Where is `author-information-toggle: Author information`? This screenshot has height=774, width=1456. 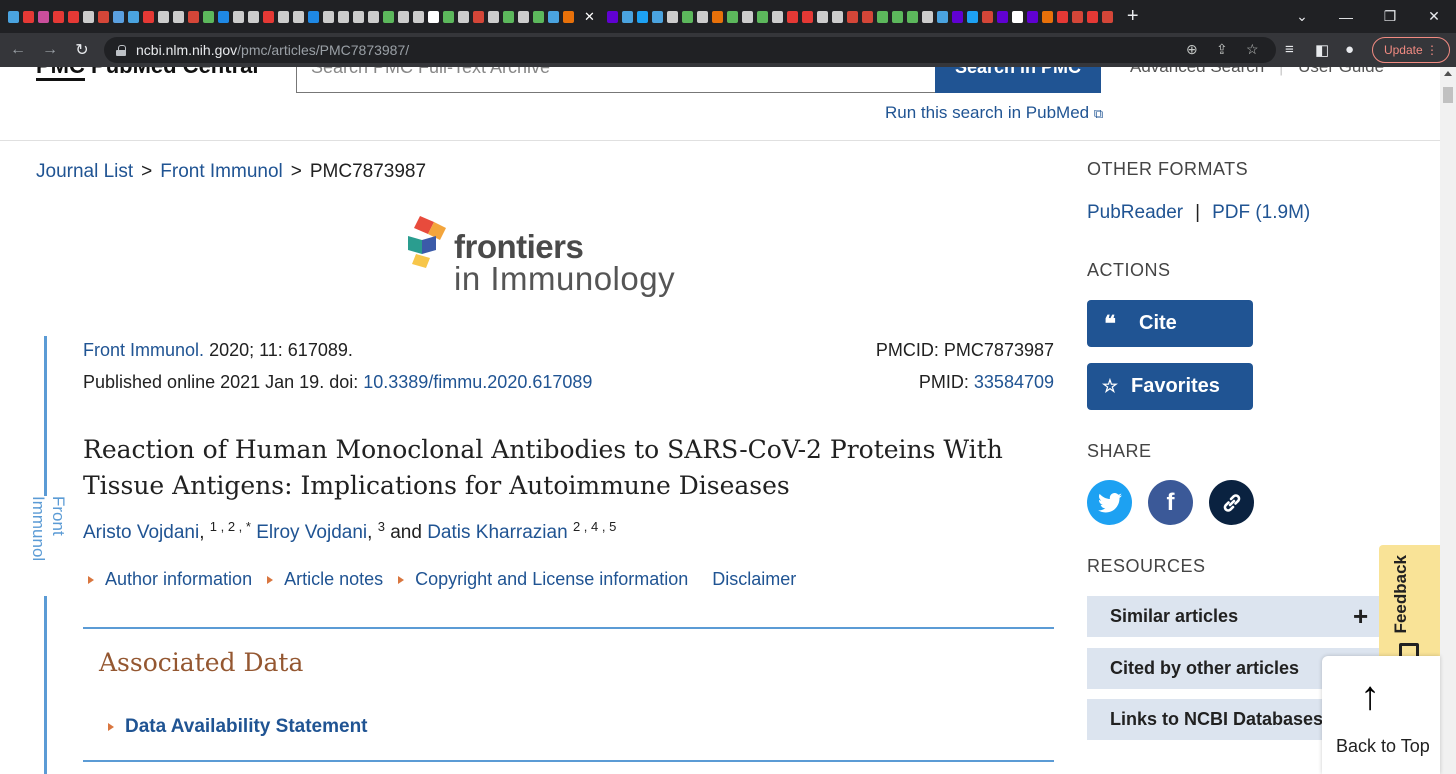 author-information-toggle: Author information is located at coordinates (178, 579).